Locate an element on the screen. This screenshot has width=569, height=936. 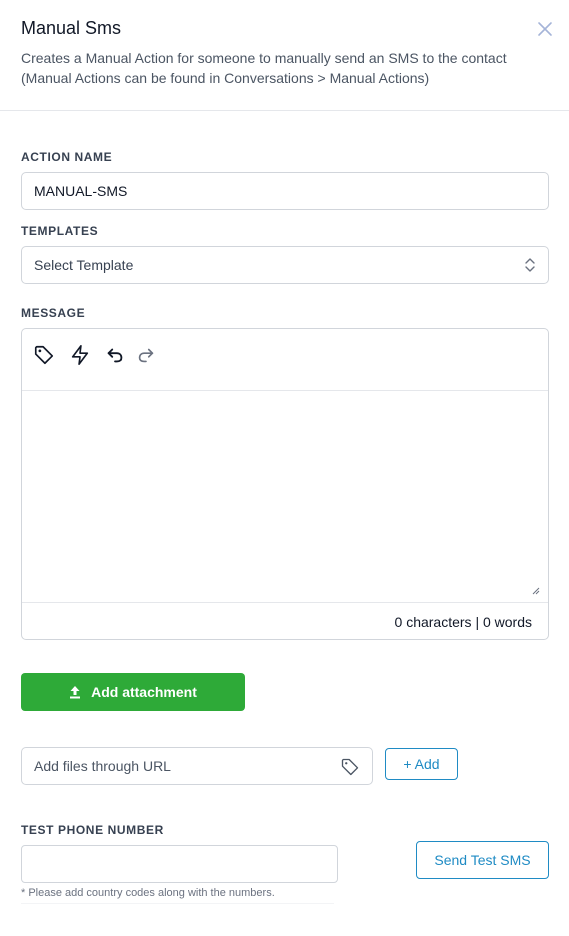
resize-handle-icon is located at coordinates (535, 590).